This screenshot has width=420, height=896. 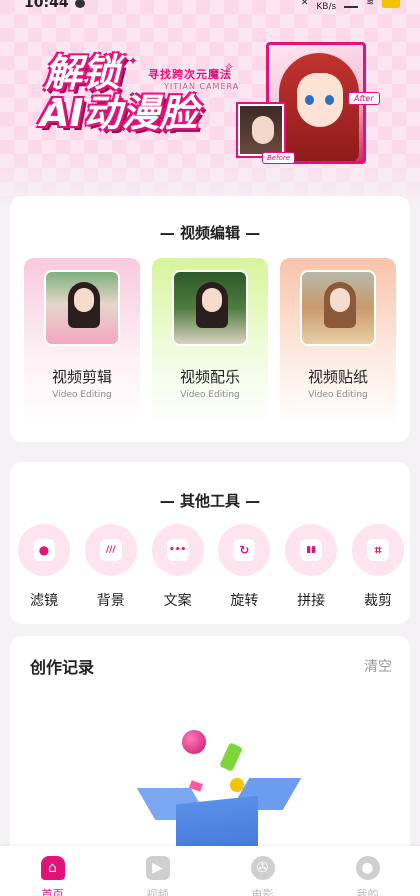 What do you see at coordinates (79, 4) in the screenshot?
I see `message-icon` at bounding box center [79, 4].